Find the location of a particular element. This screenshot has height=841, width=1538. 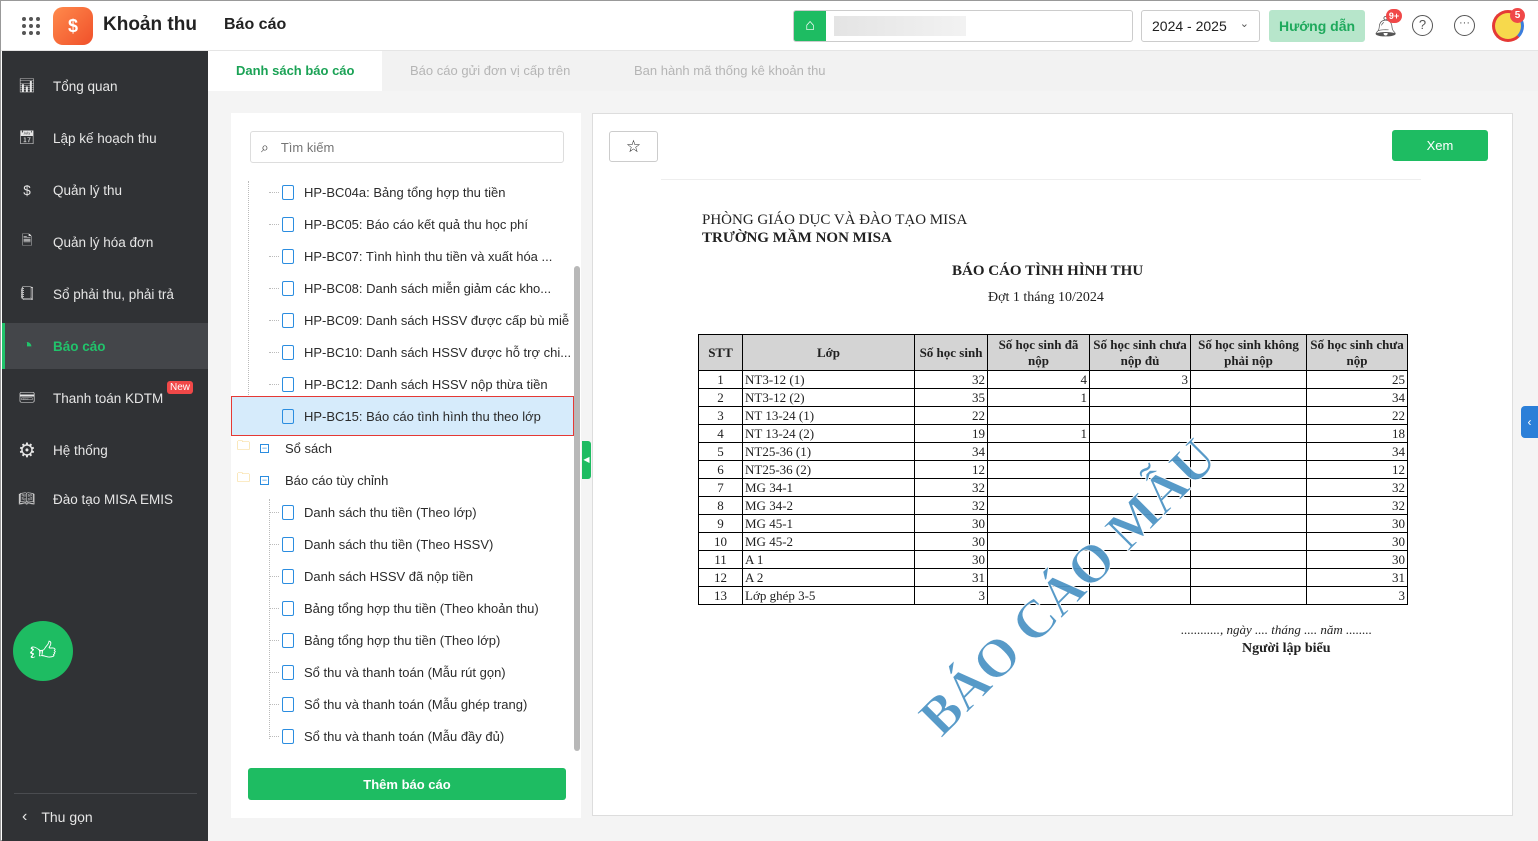

sidebar-item-ledger: 📒︎ Sổ phải thu, phải trả is located at coordinates (105, 294).